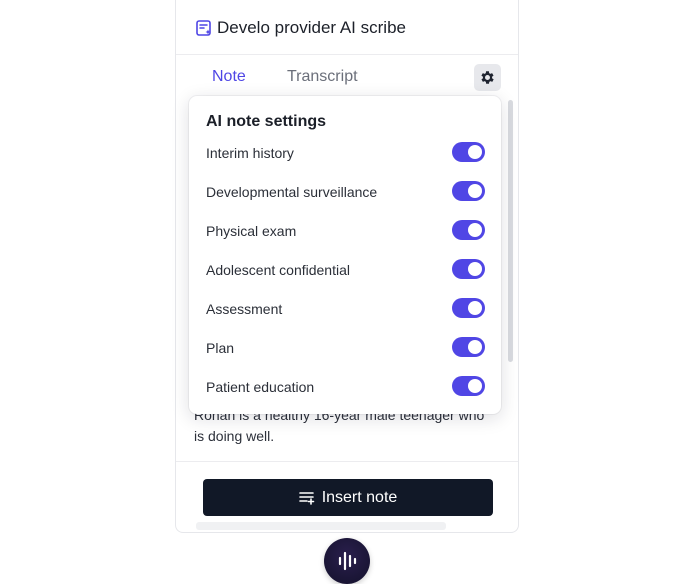 The image size is (694, 584). I want to click on waveform-icon, so click(347, 561).